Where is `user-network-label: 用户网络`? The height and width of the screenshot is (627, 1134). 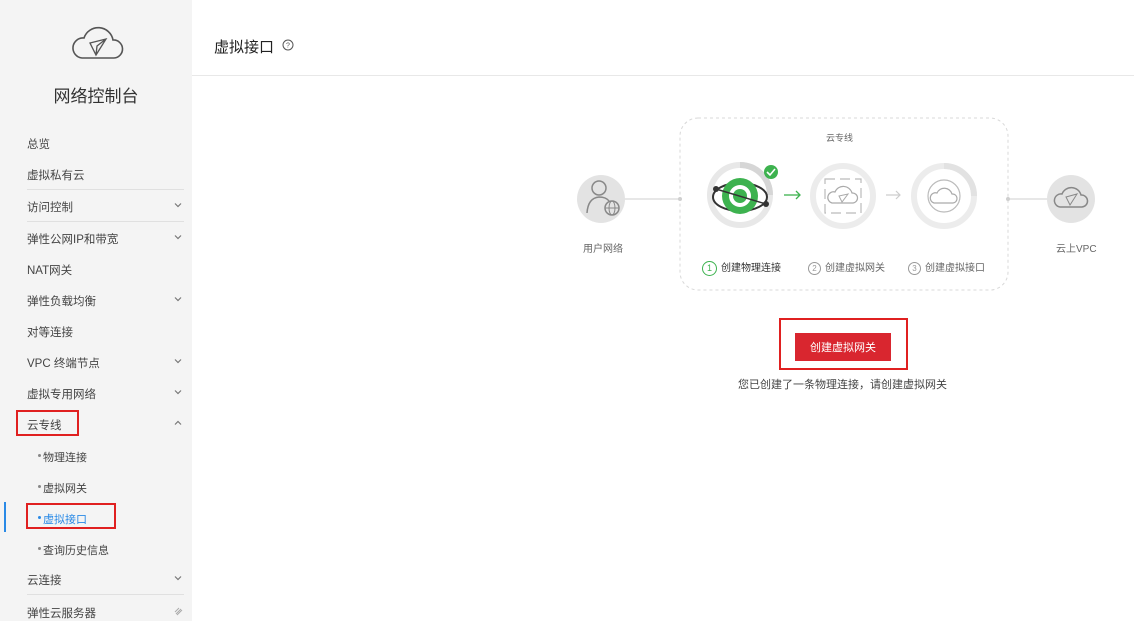 user-network-label: 用户网络 is located at coordinates (603, 249).